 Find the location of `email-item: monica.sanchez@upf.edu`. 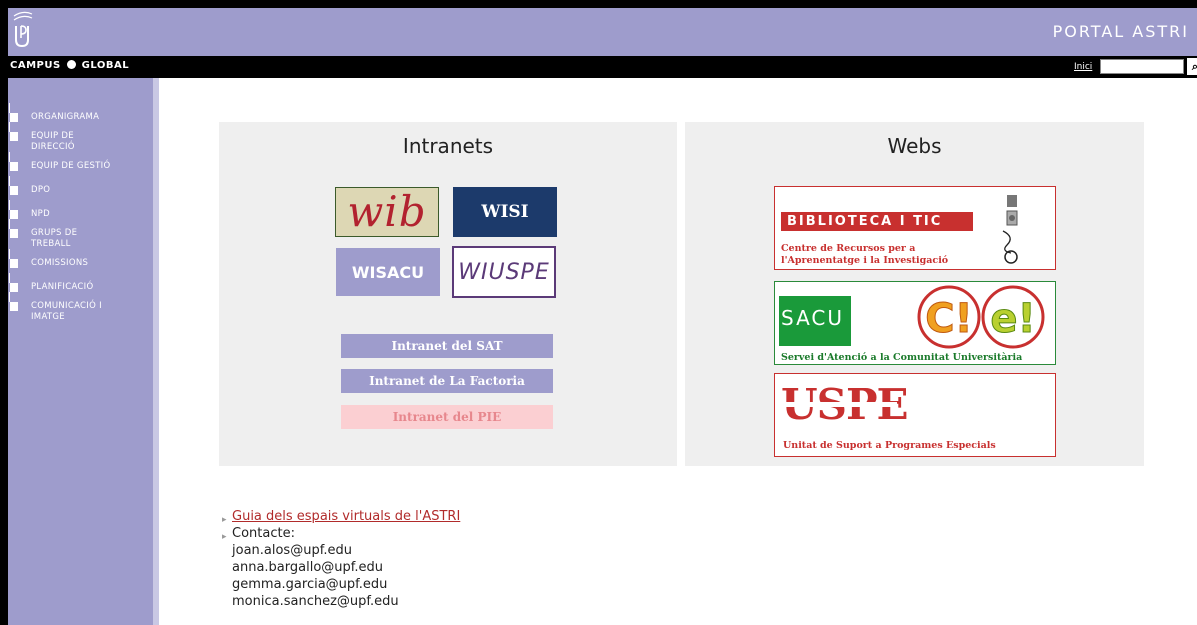

email-item: monica.sanchez@upf.edu is located at coordinates (315, 601).